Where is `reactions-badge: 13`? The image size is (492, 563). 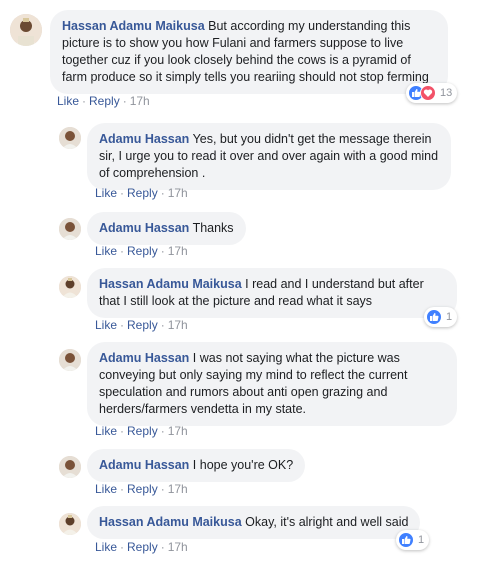
reactions-badge: 13 is located at coordinates (432, 93).